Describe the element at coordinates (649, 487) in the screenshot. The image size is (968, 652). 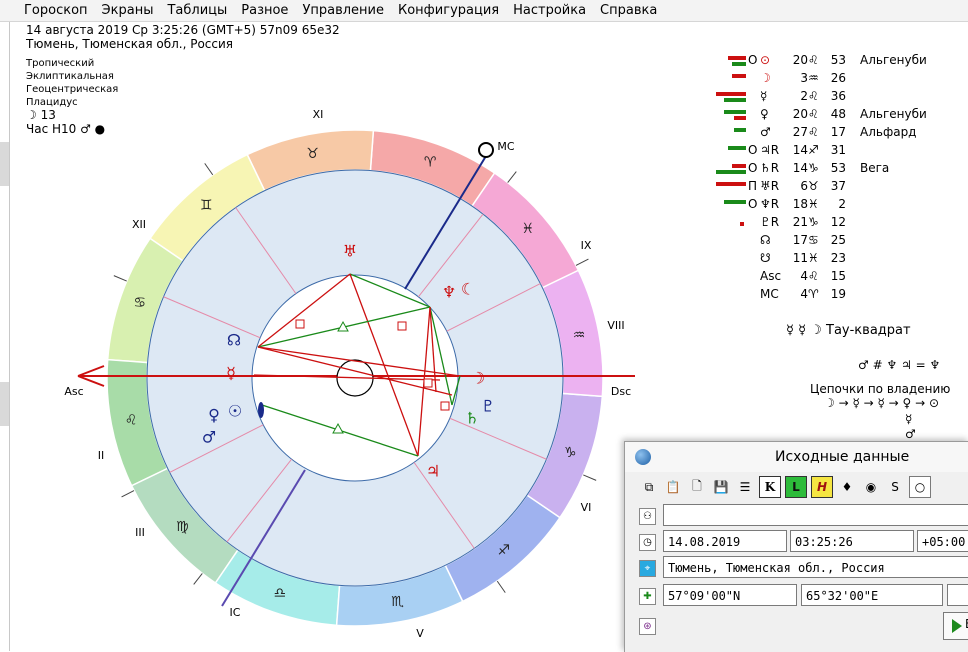
I see `copy-icon: ⧉` at that location.